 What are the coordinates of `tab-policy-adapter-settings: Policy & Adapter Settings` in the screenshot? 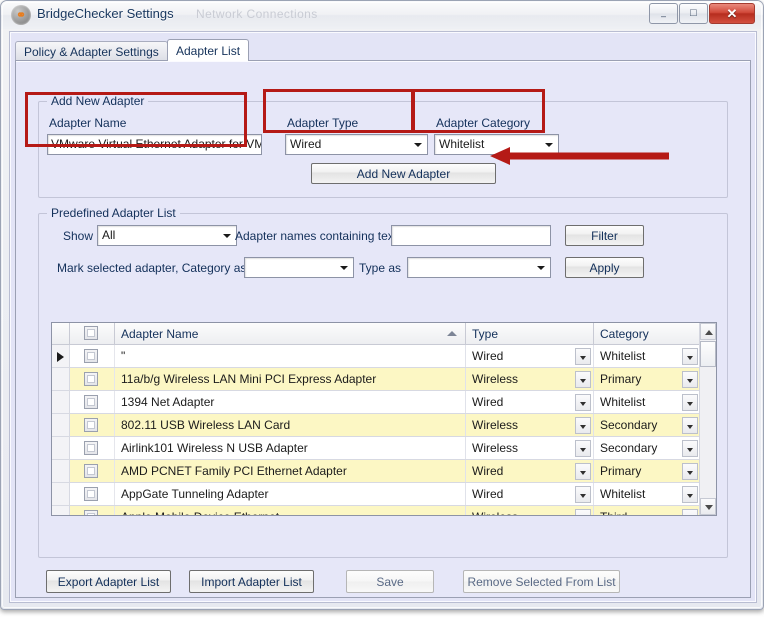 It's located at (91, 51).